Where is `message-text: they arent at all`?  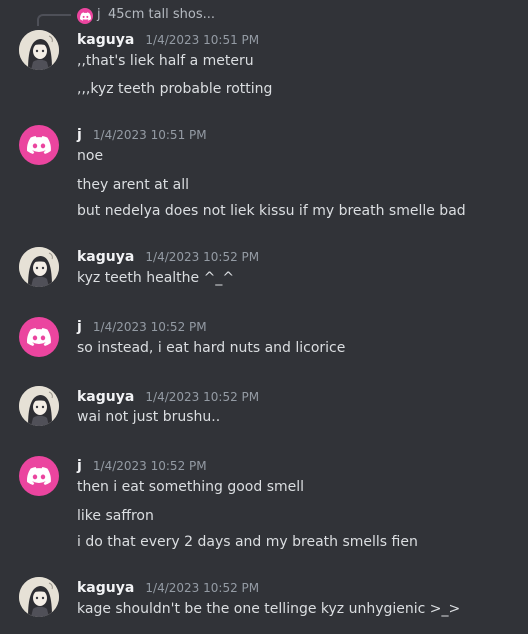 message-text: they arent at all is located at coordinates (133, 185).